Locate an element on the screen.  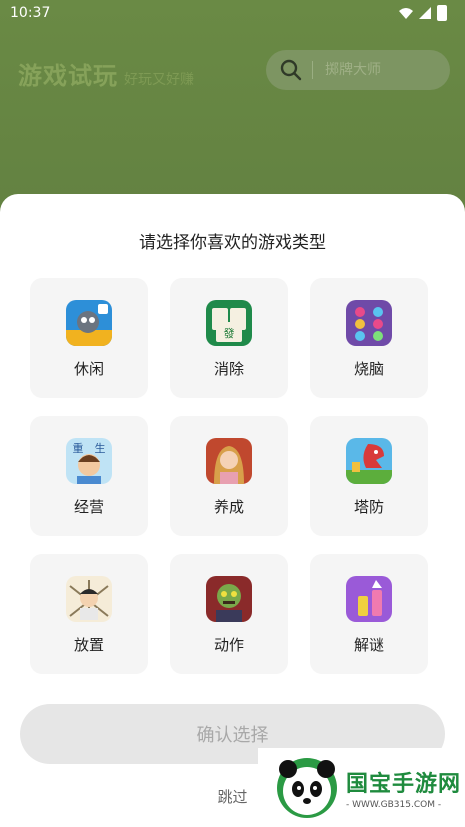
category-action: 动作 is located at coordinates (229, 614).